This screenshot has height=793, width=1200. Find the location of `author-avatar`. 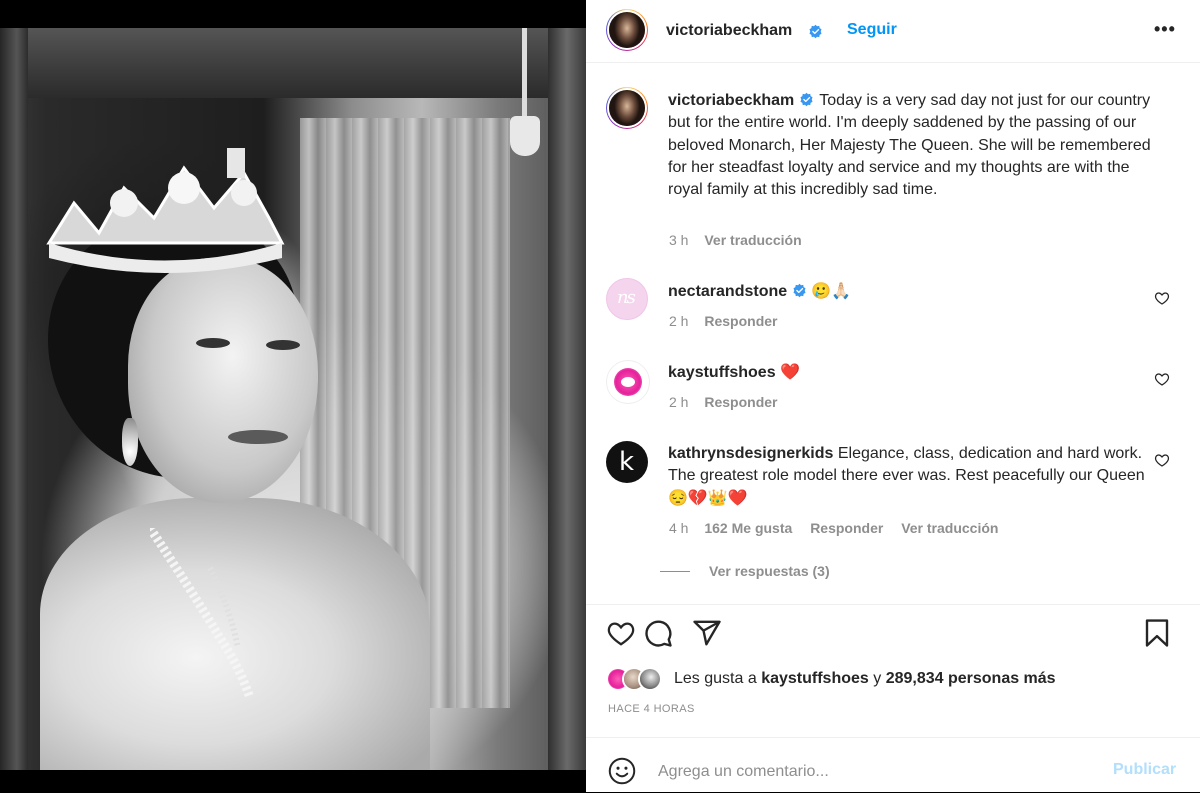

author-avatar is located at coordinates (627, 30).